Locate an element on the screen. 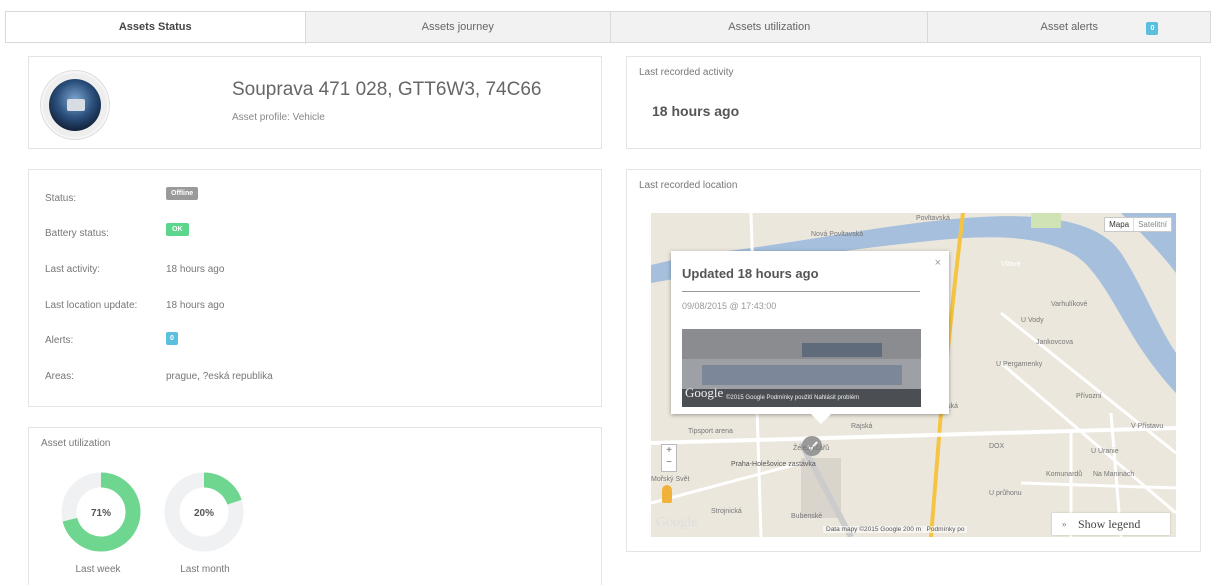 Image resolution: width=1213 pixels, height=585 pixels. map-label: Rajská is located at coordinates (862, 426).